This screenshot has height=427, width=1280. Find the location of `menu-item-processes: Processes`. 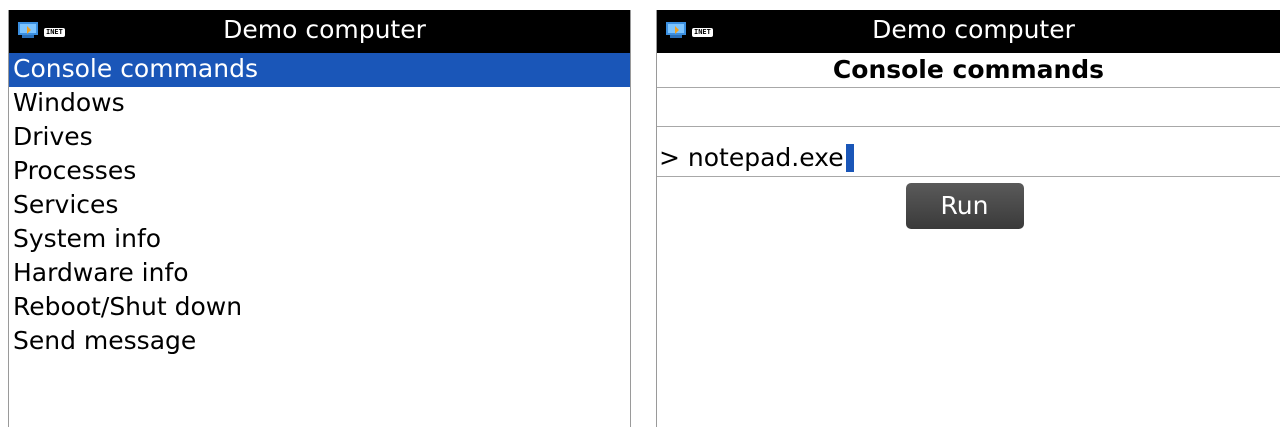

menu-item-processes: Processes is located at coordinates (319, 172).